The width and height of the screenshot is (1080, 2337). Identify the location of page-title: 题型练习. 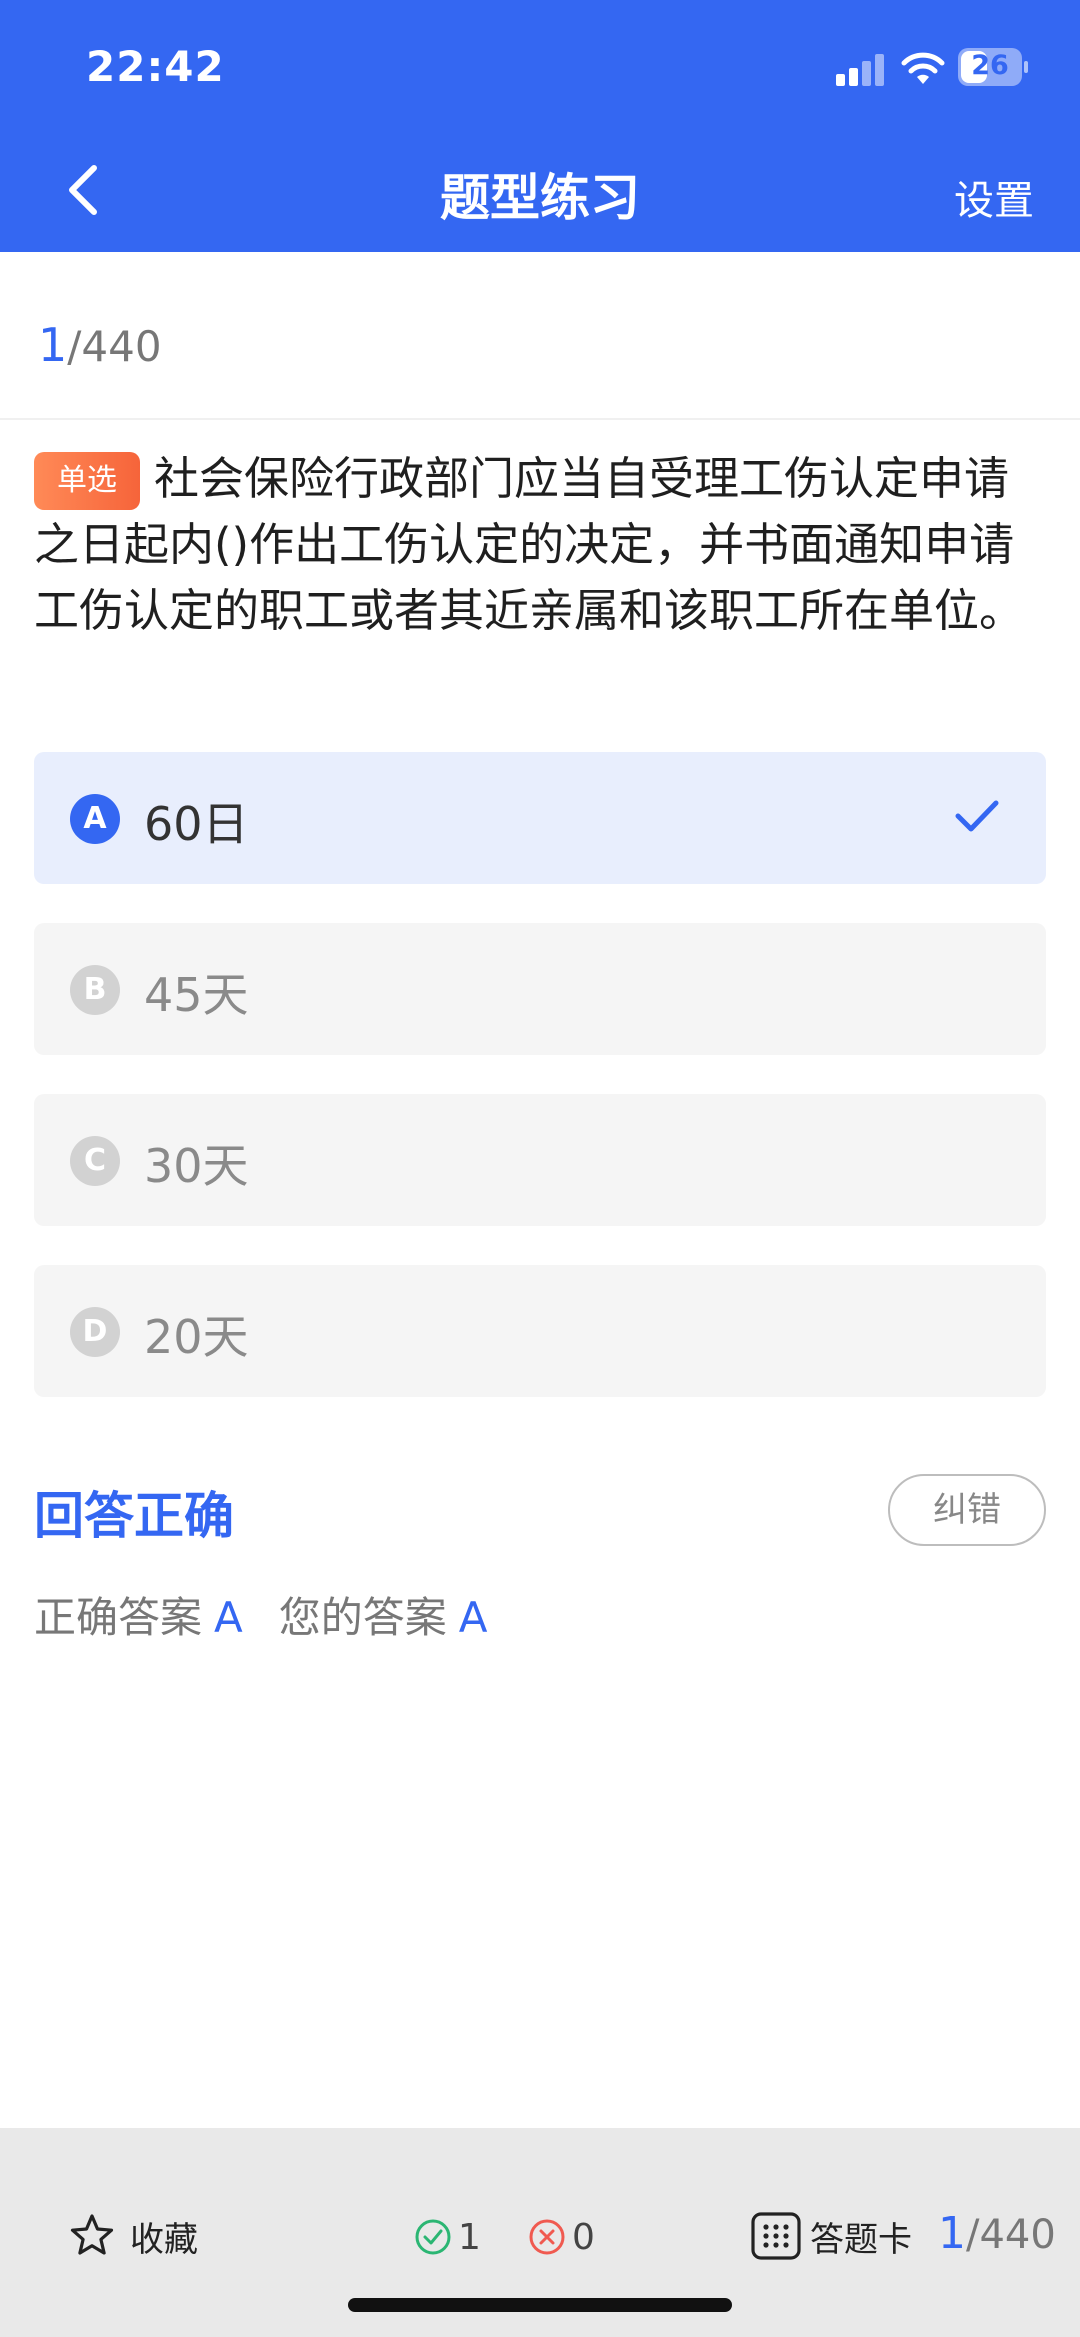
(540, 198).